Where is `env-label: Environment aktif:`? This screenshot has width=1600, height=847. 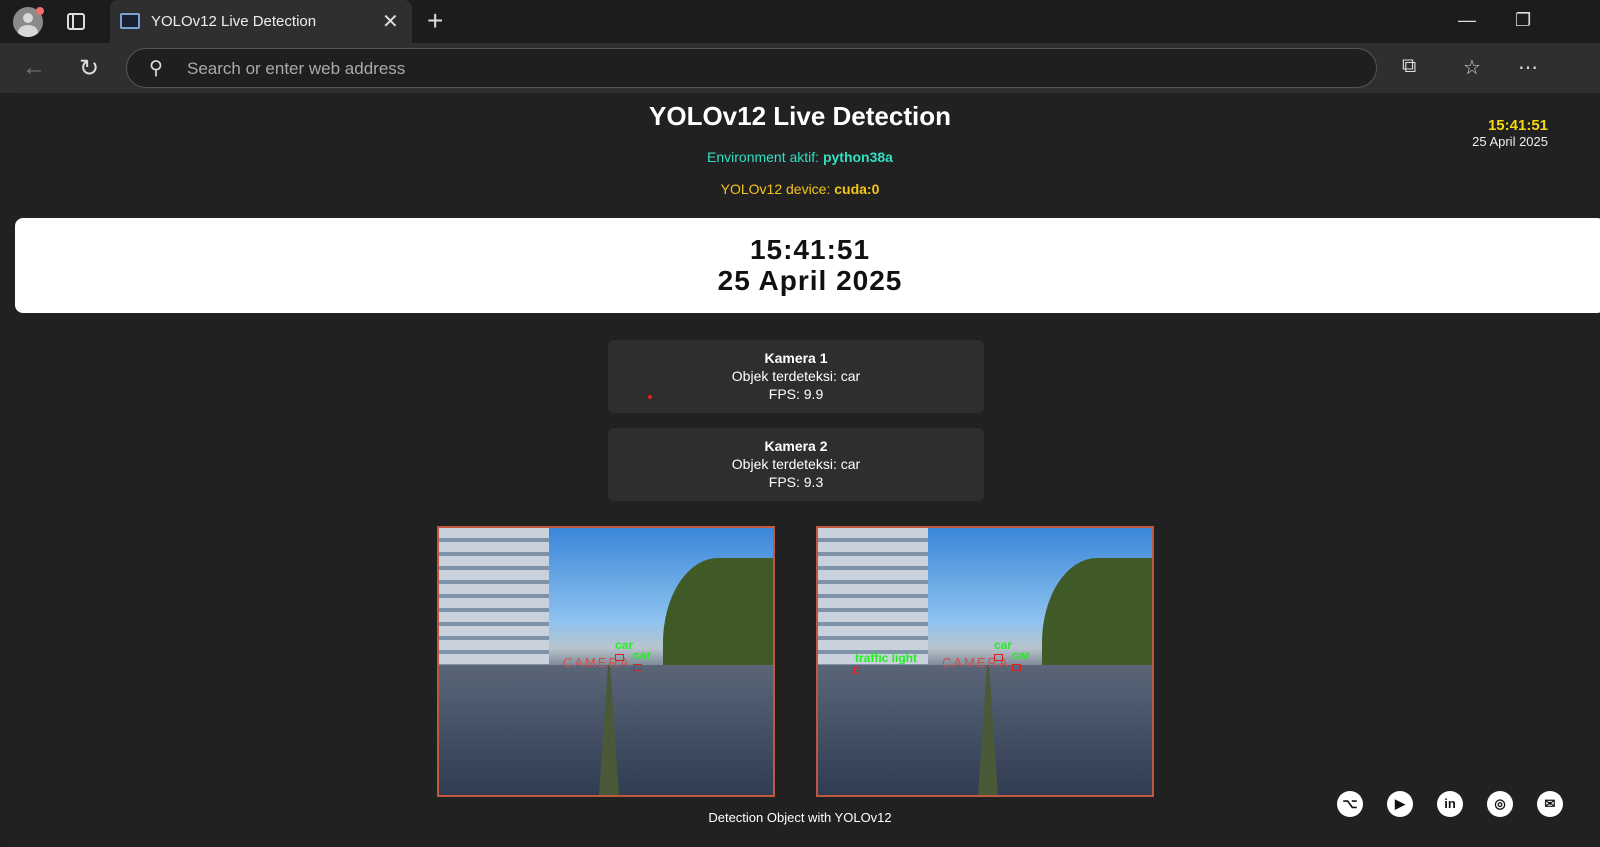 env-label: Environment aktif: is located at coordinates (765, 157).